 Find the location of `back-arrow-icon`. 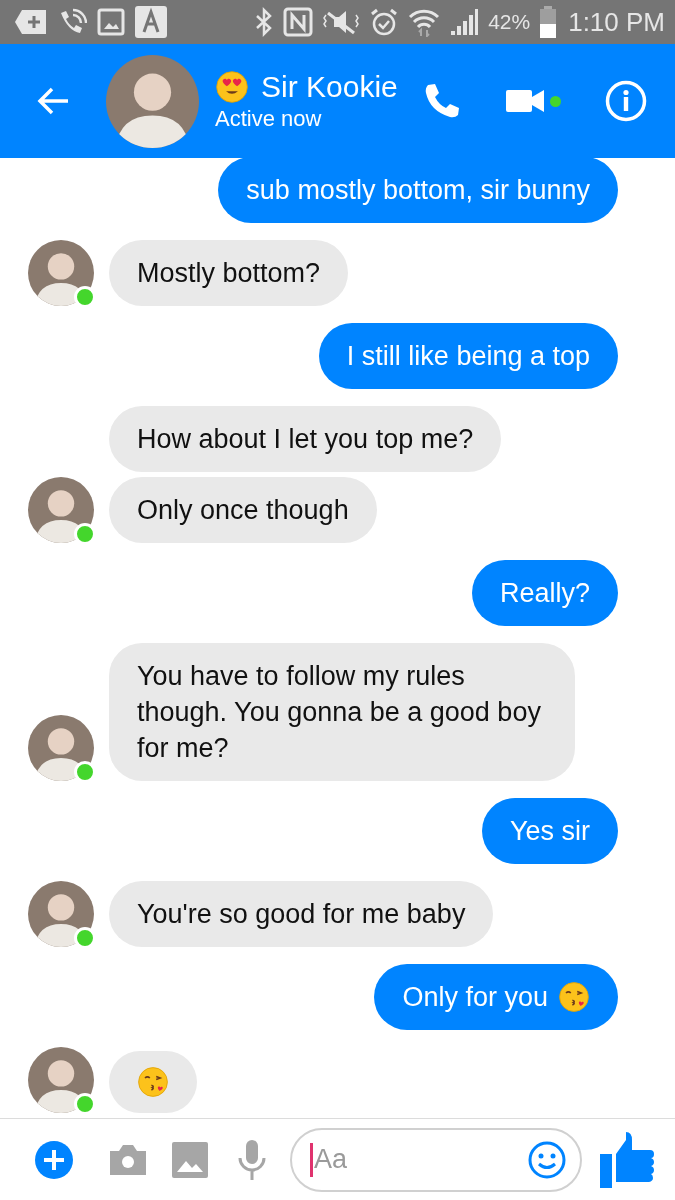

back-arrow-icon is located at coordinates (53, 101).